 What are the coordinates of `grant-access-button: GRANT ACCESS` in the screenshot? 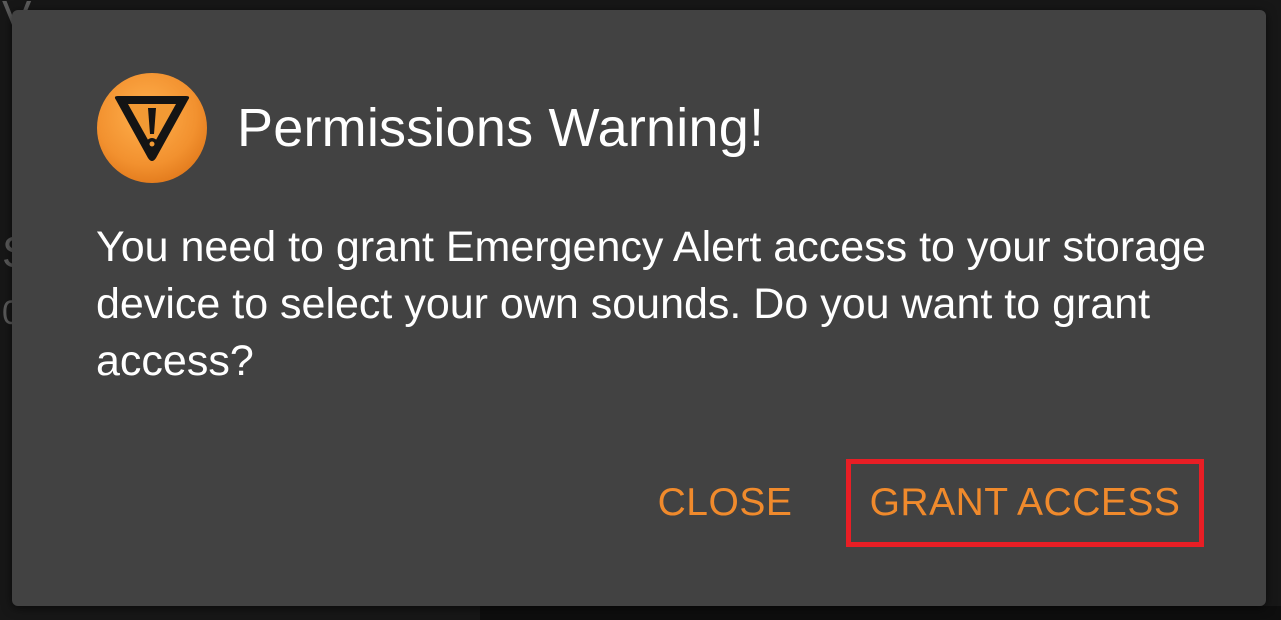 It's located at (1025, 503).